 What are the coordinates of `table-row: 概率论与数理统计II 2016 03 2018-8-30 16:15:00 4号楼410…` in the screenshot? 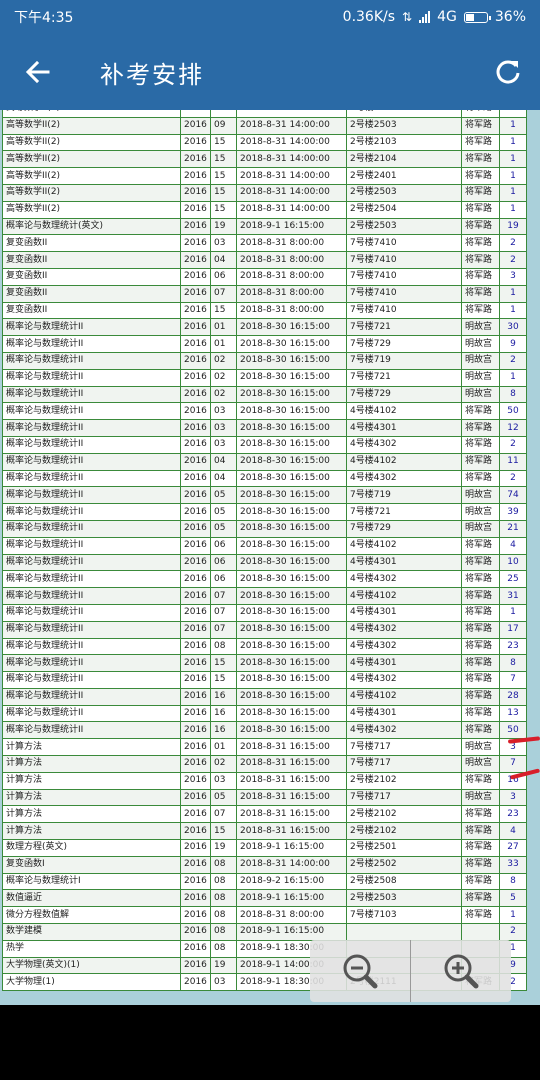 It's located at (264, 411).